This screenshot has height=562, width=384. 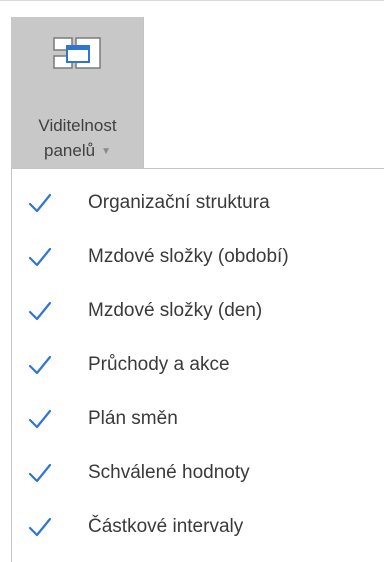 I want to click on menu-item-label: Mzdové složky (období), so click(x=188, y=256).